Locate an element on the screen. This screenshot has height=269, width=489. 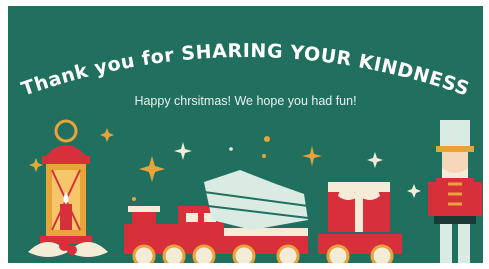
gift-box-icon is located at coordinates (359, 207).